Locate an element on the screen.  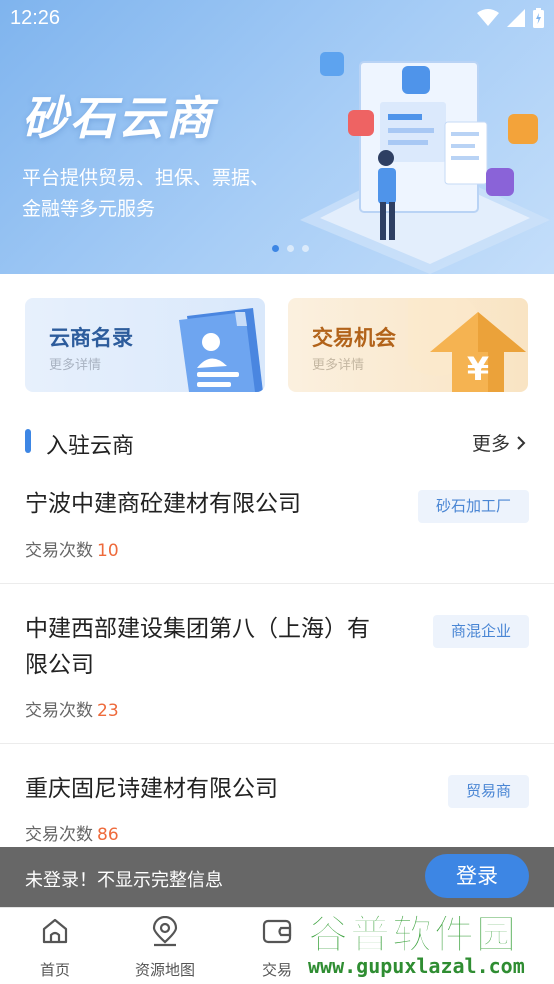
banner-illustration is located at coordinates (425, 163).